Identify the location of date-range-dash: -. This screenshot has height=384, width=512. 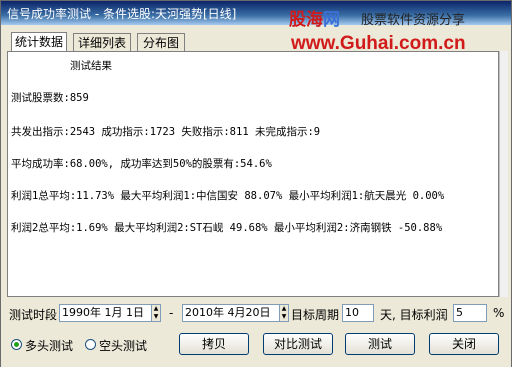
(171, 313).